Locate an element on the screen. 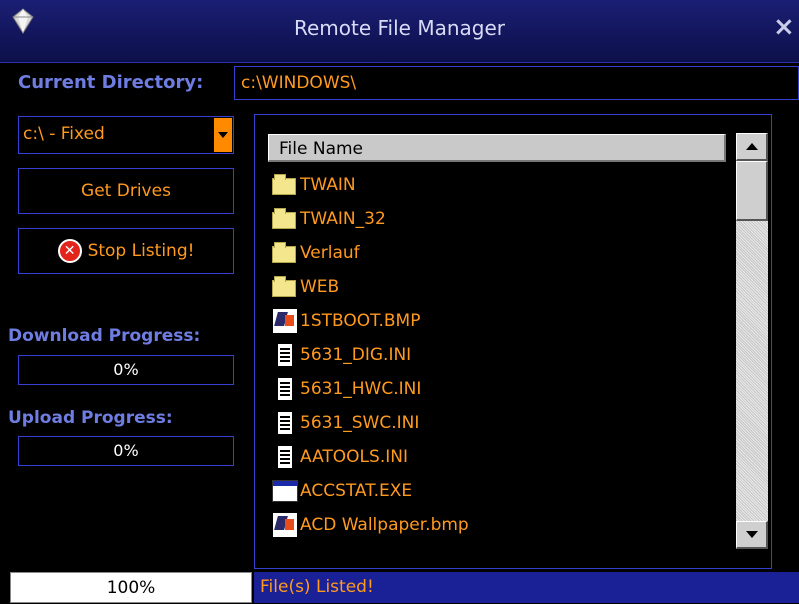 Image resolution: width=799 pixels, height=604 pixels. arrow-up-icon is located at coordinates (751, 146).